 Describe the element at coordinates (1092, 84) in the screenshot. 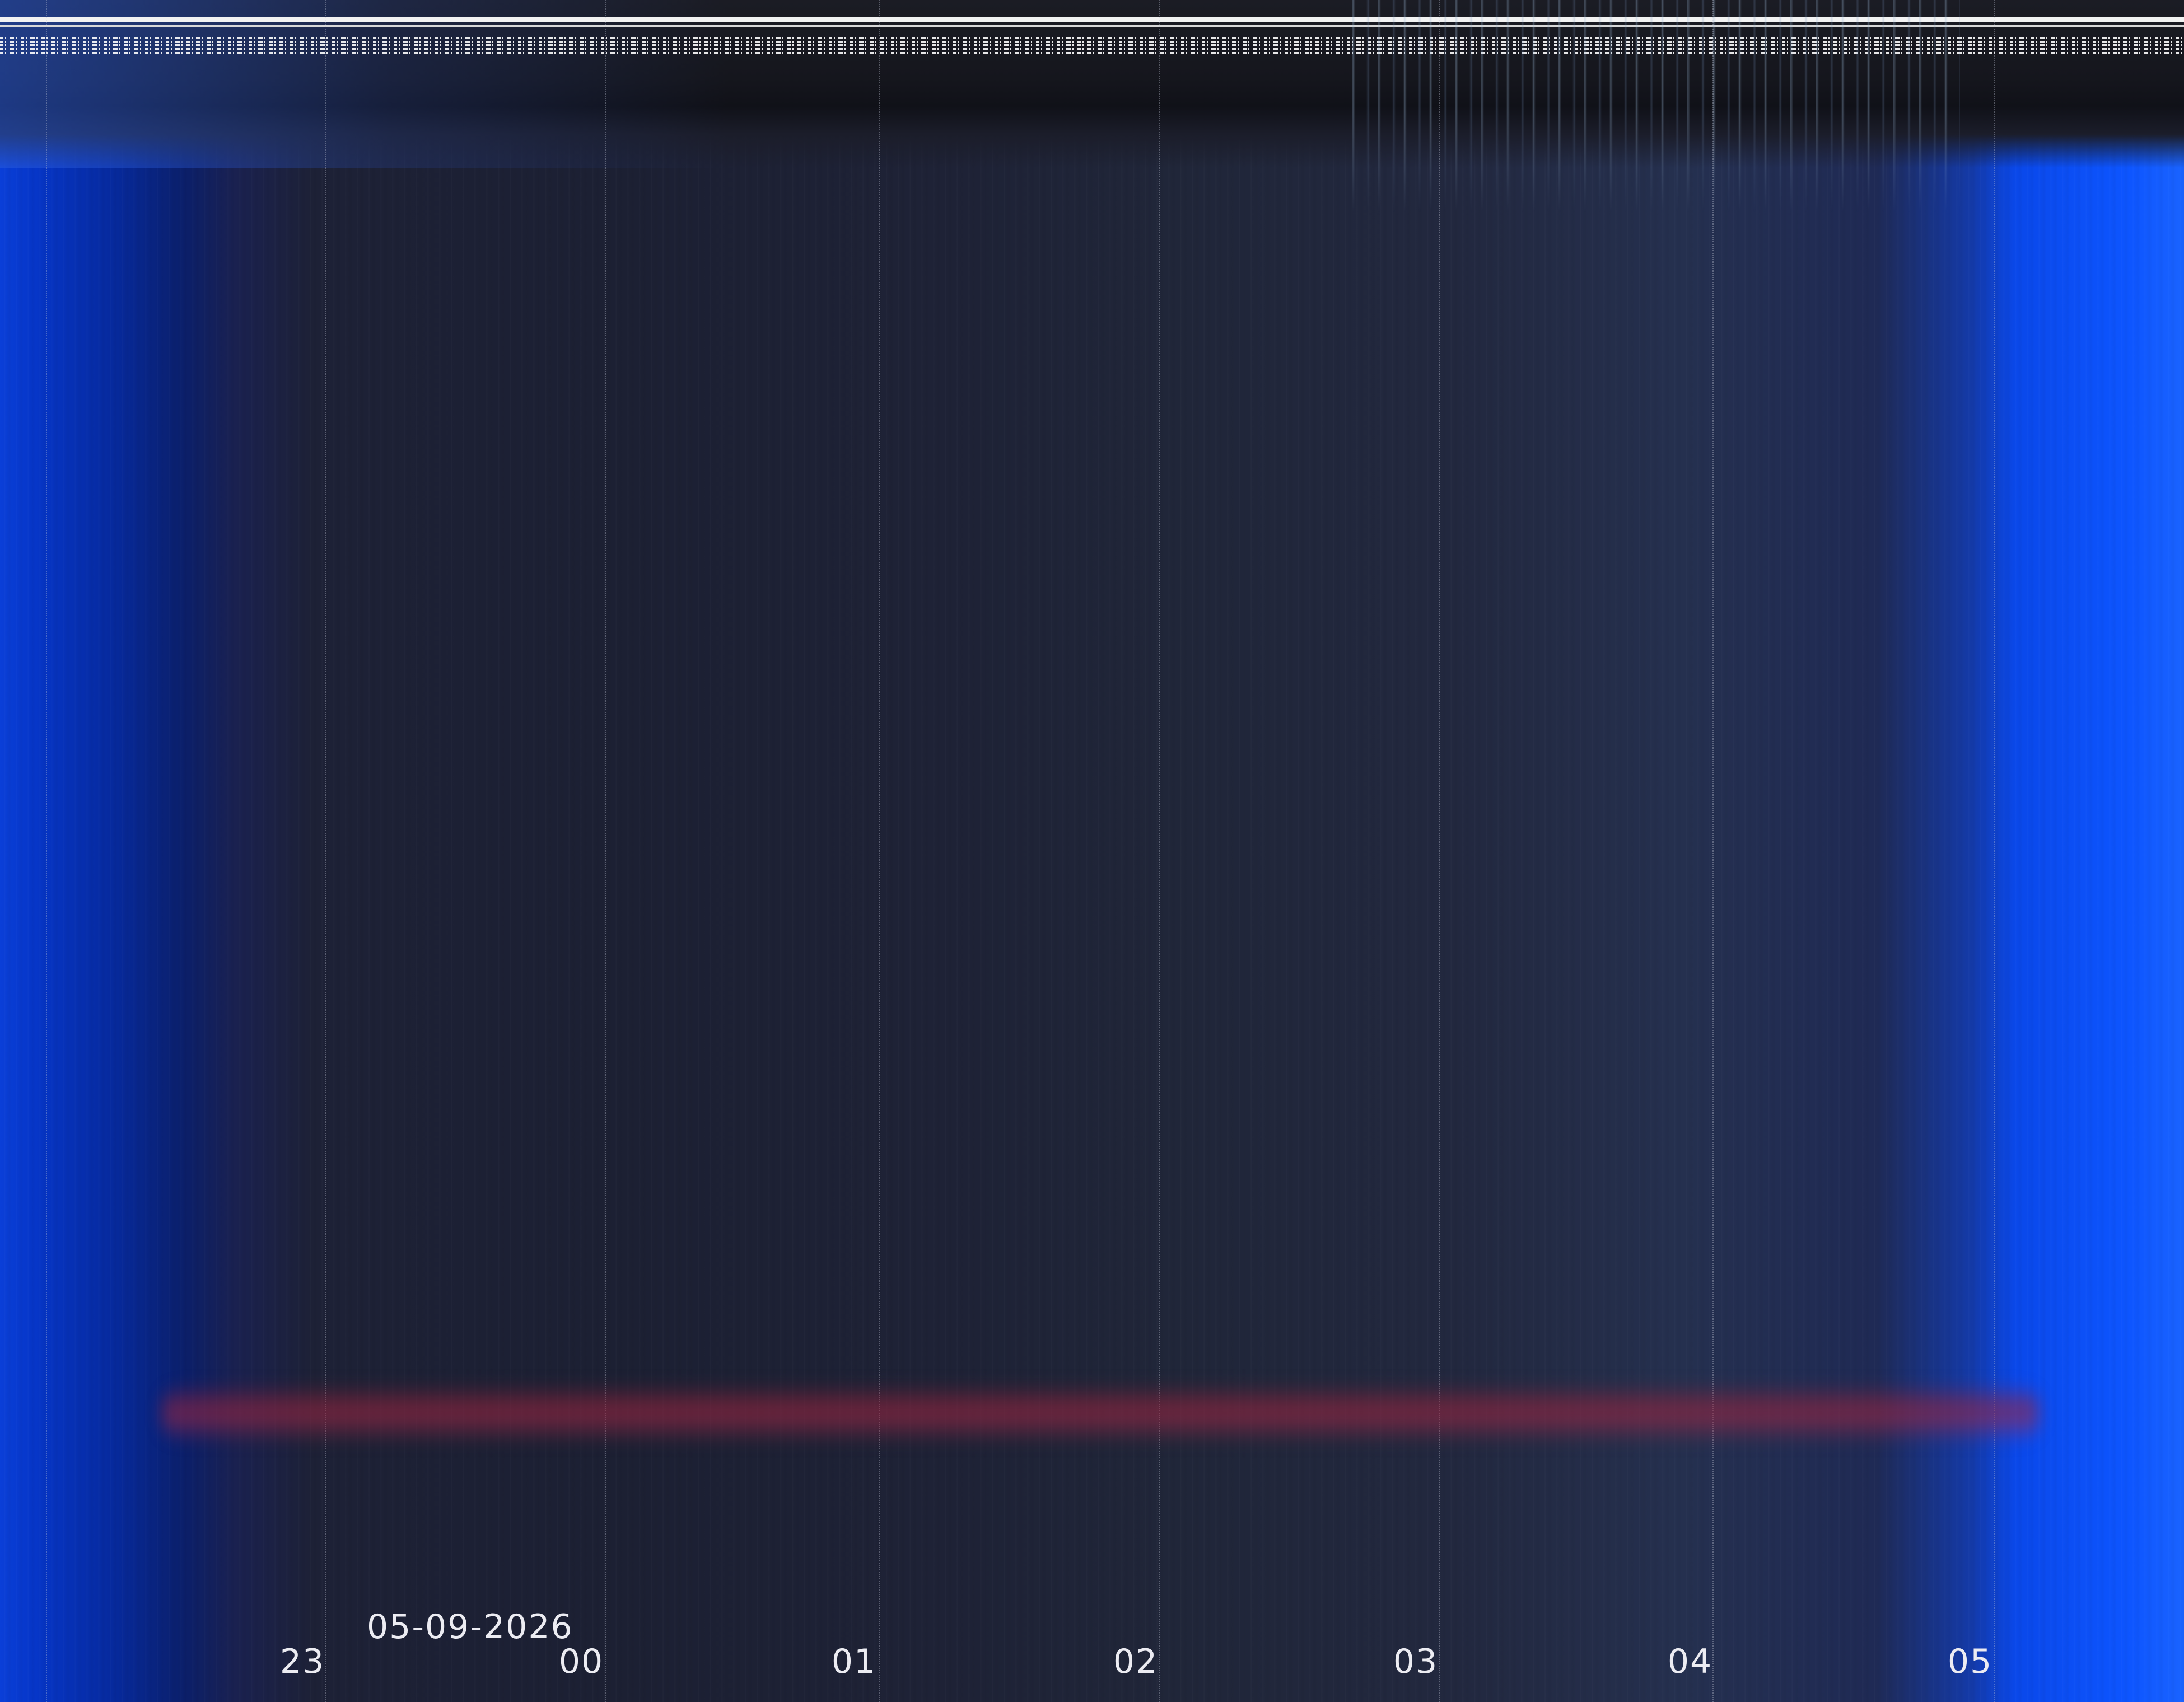

I see `header-band` at that location.